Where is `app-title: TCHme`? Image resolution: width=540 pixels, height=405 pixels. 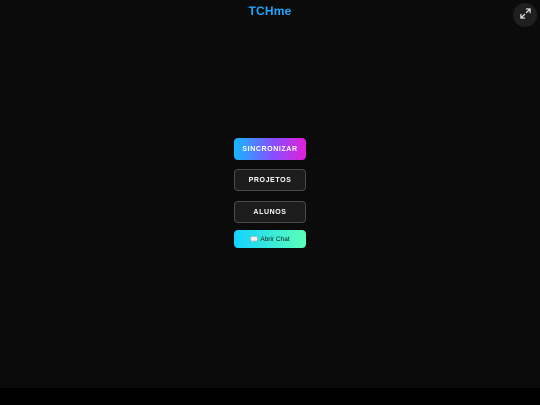 app-title: TCHme is located at coordinates (270, 11).